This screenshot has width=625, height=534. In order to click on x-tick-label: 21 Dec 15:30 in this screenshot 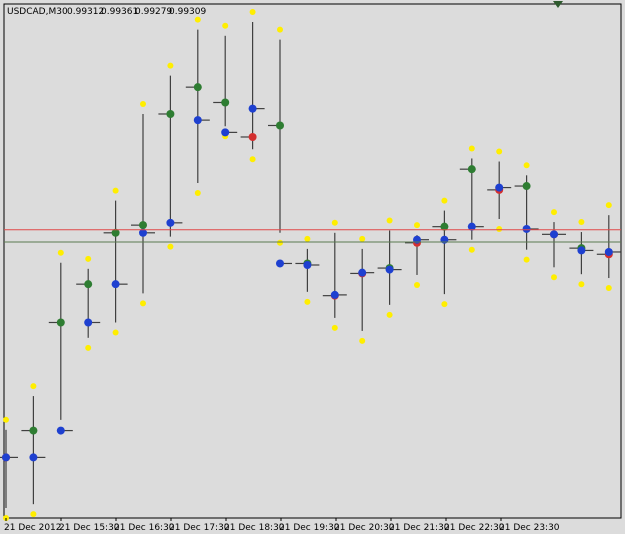, I will do `click(89, 528)`.